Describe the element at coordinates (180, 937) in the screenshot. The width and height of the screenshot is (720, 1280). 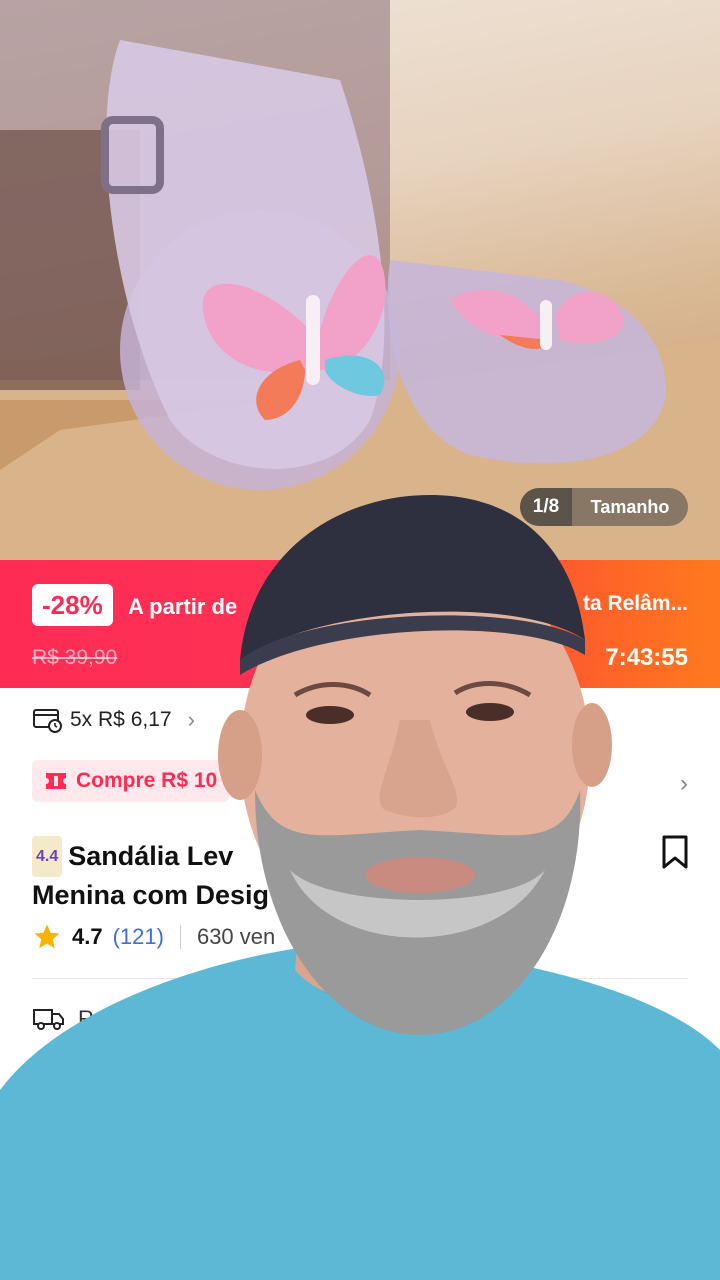
I see `divider` at that location.